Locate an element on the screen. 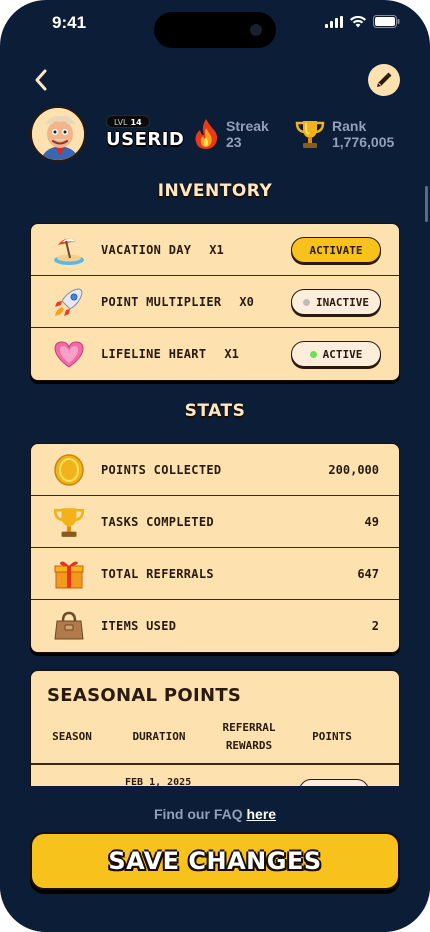  item-name: VACATION DAY is located at coordinates (146, 249).